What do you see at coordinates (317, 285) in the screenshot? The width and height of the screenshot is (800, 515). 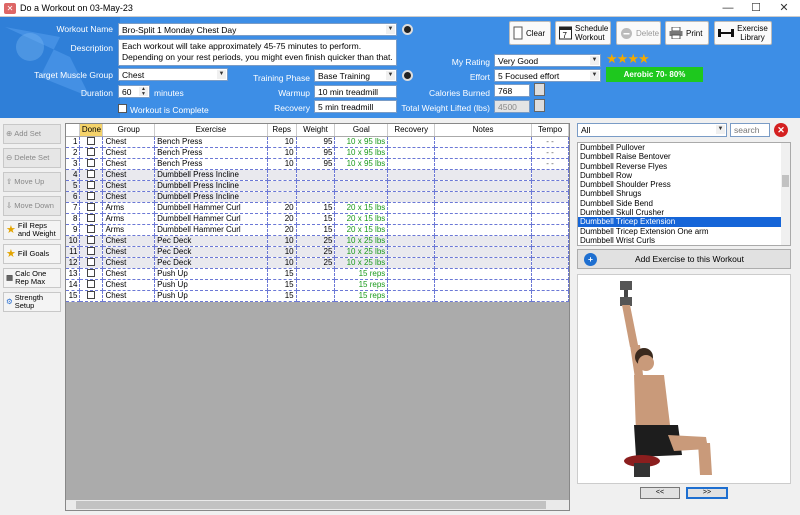 I see `table-row: 14 Chest Push Up 15 15 reps` at bounding box center [317, 285].